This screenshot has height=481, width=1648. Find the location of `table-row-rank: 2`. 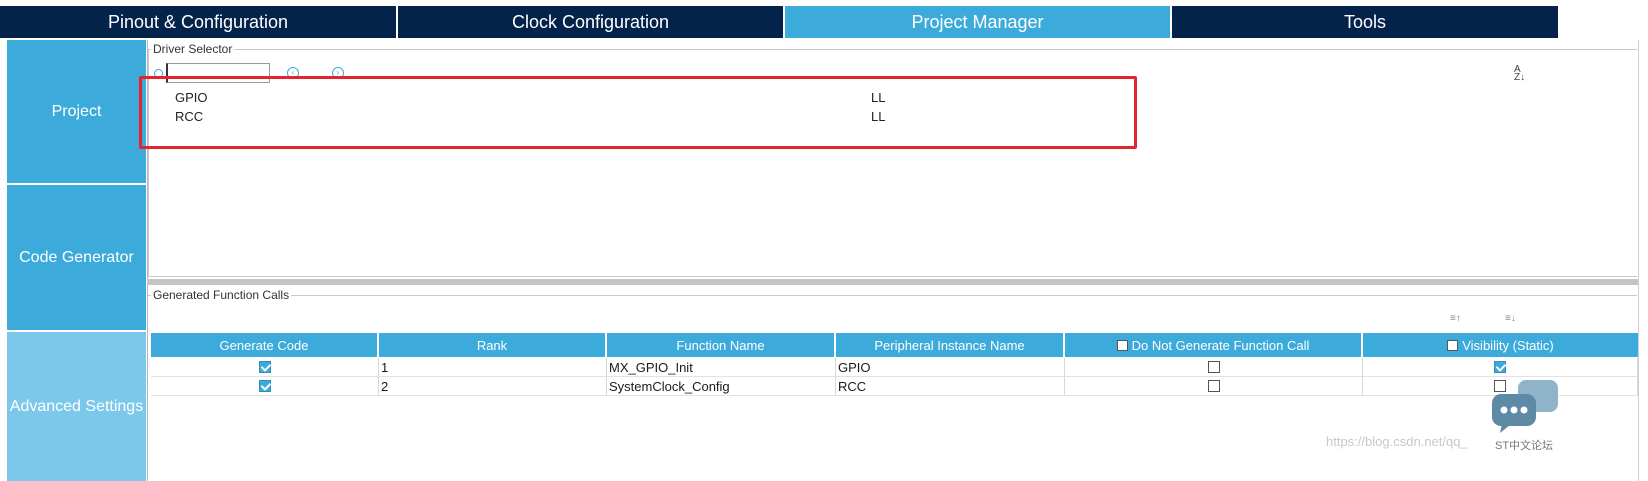

table-row-rank: 2 is located at coordinates (493, 386).